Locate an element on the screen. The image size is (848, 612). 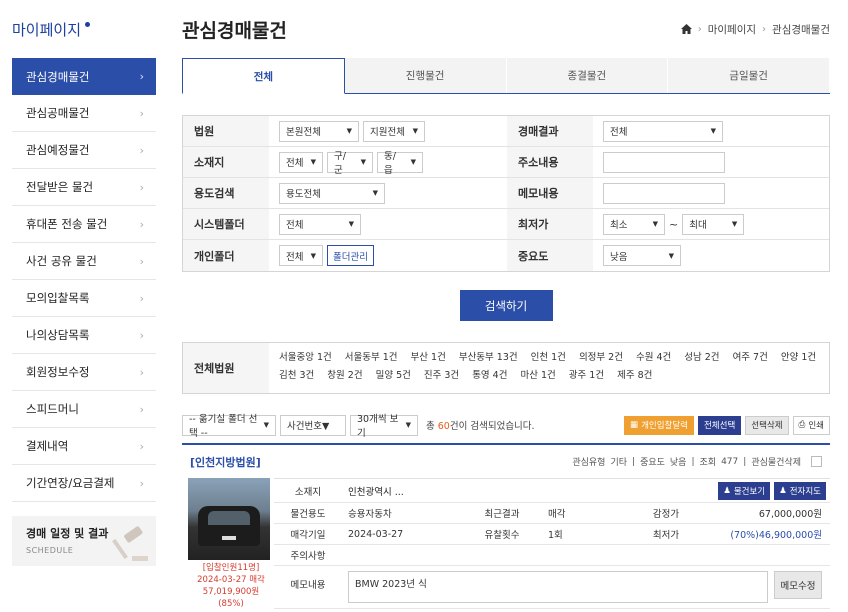
sort-select: 사건번호▼ is located at coordinates (313, 425).